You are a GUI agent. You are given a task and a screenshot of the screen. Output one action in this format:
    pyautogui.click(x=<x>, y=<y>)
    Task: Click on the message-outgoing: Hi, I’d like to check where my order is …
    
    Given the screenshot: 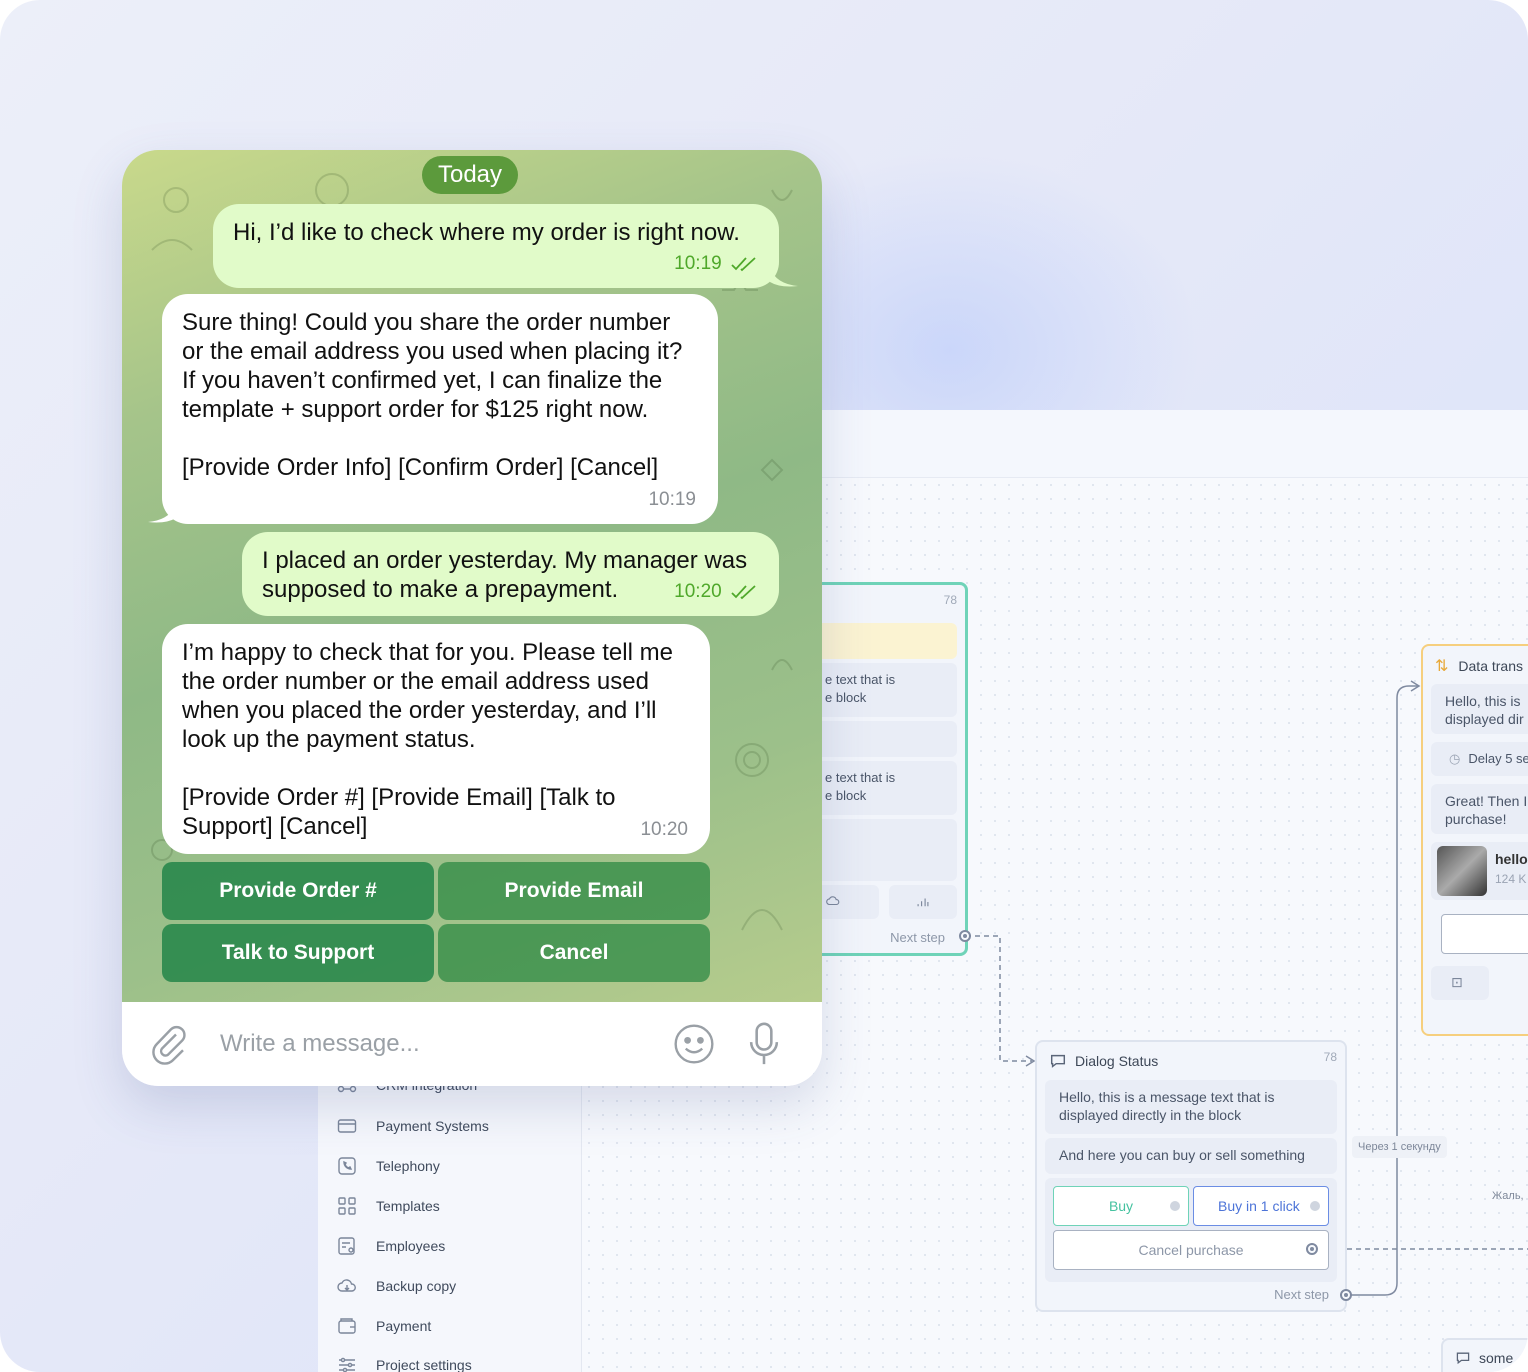 What is the action you would take?
    pyautogui.click(x=496, y=246)
    